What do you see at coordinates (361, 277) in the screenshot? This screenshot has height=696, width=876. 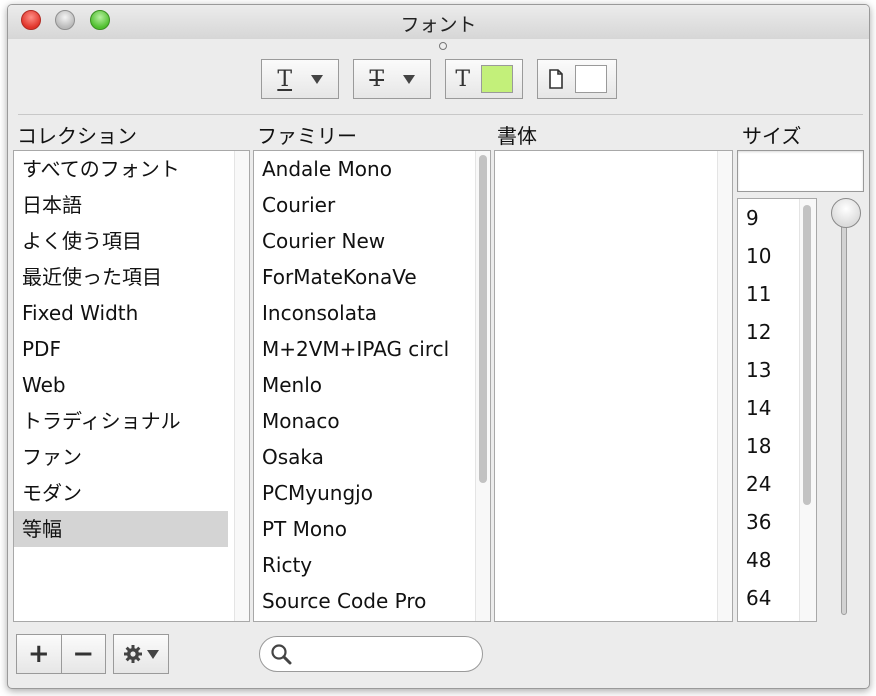 I see `family-item: ForMateKonaVe` at bounding box center [361, 277].